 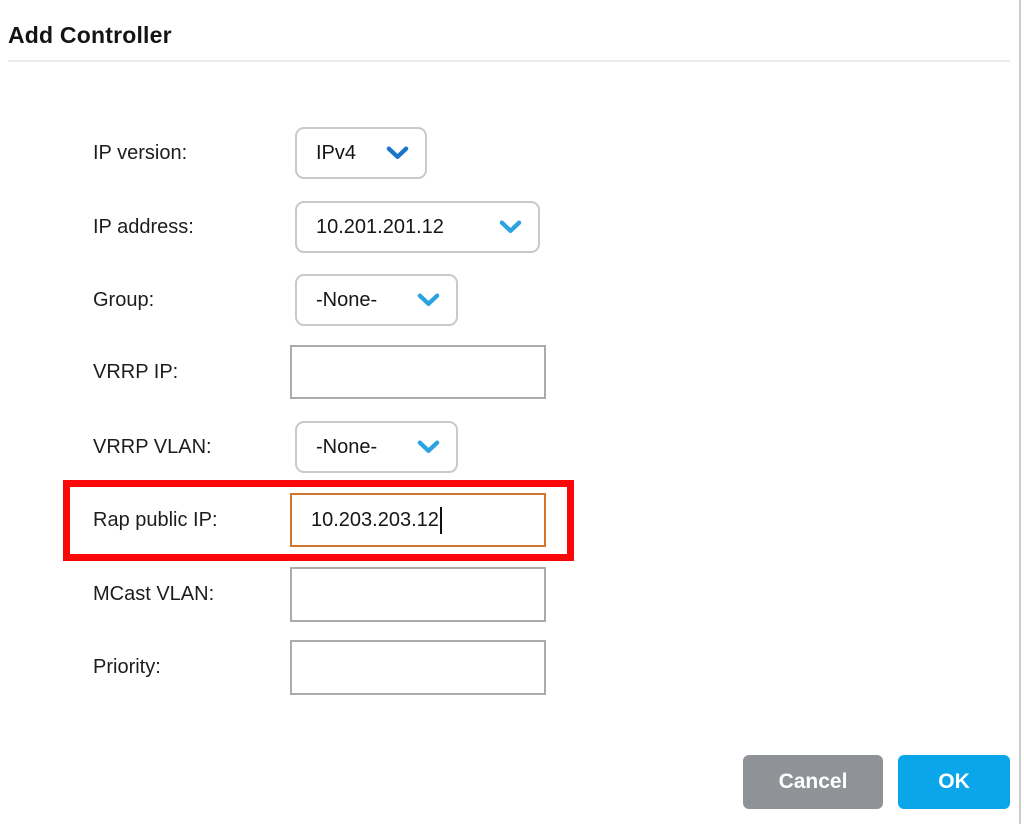 What do you see at coordinates (418, 667) in the screenshot?
I see `priority-input` at bounding box center [418, 667].